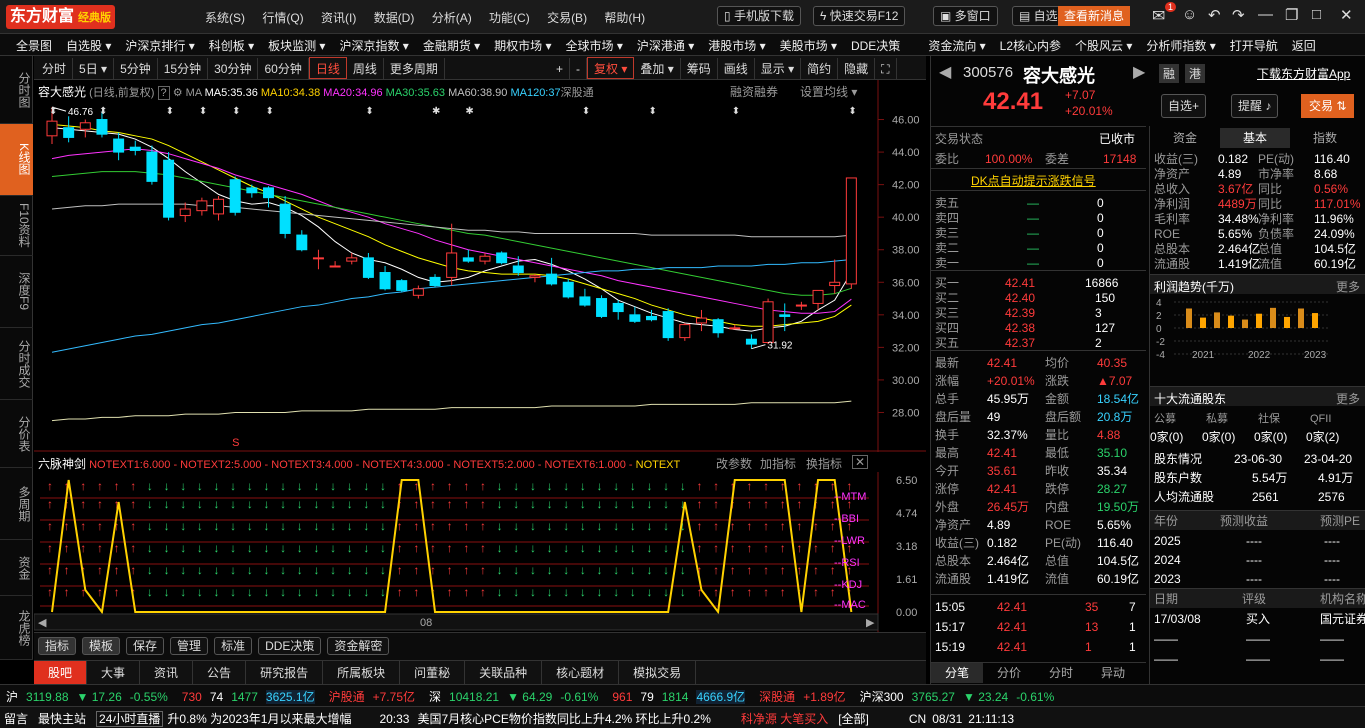 The image size is (1365, 728). Describe the element at coordinates (1030, 45) in the screenshot. I see `market-menu-item: L2核心内参` at that location.